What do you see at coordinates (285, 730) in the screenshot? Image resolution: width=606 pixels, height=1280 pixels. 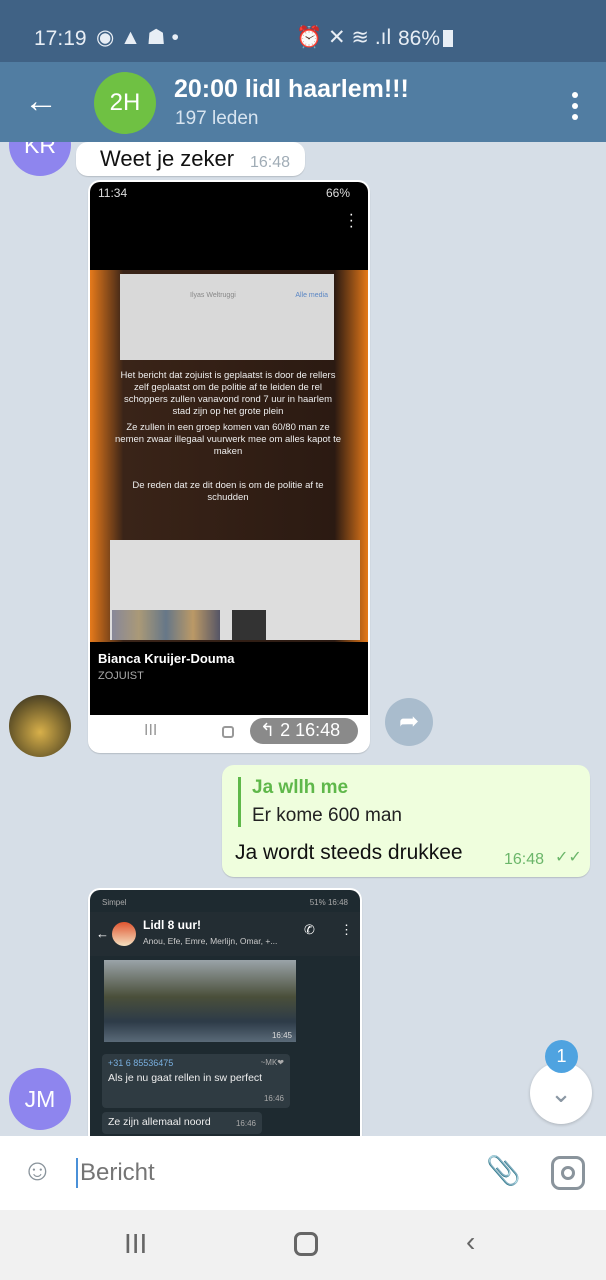 I see `reply-count: 2` at bounding box center [285, 730].